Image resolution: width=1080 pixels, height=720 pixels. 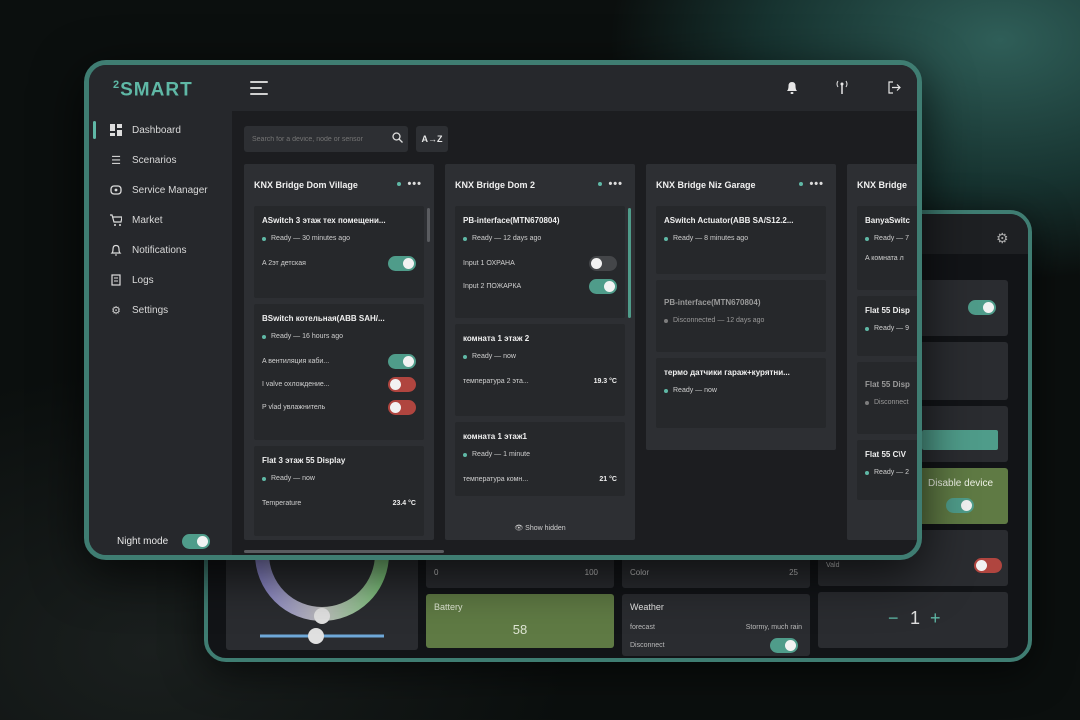 I want to click on sidebar-item-label: Notifications, so click(x=159, y=250).